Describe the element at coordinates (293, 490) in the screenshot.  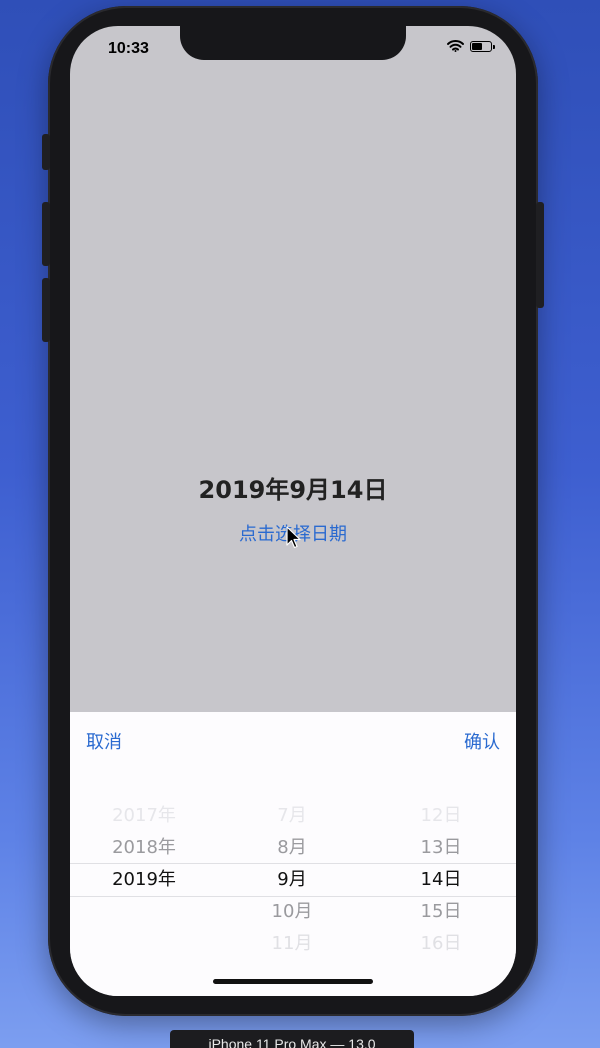
I see `selected-date-label: 2019年9月14日` at that location.